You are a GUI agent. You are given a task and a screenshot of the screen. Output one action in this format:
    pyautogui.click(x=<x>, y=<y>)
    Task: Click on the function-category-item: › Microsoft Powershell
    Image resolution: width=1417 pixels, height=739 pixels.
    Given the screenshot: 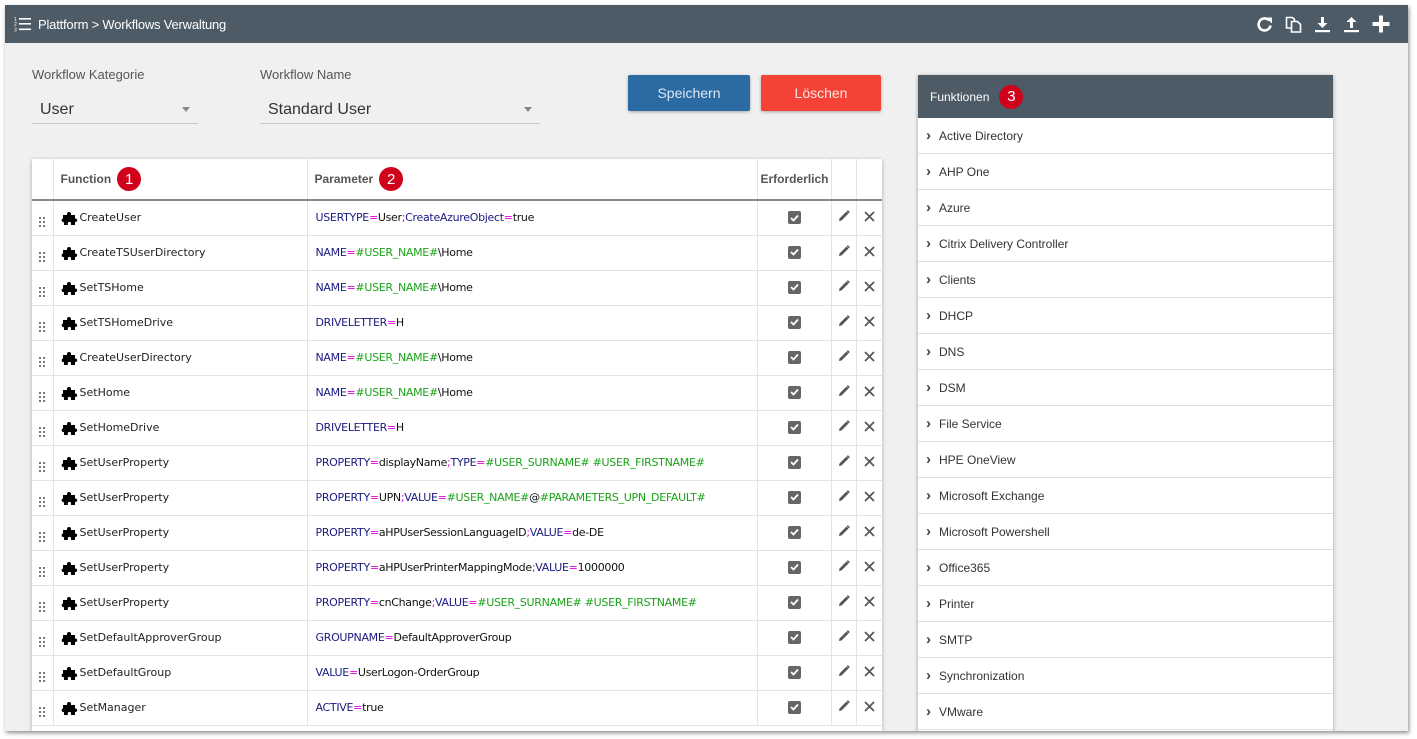 What is the action you would take?
    pyautogui.click(x=1125, y=532)
    